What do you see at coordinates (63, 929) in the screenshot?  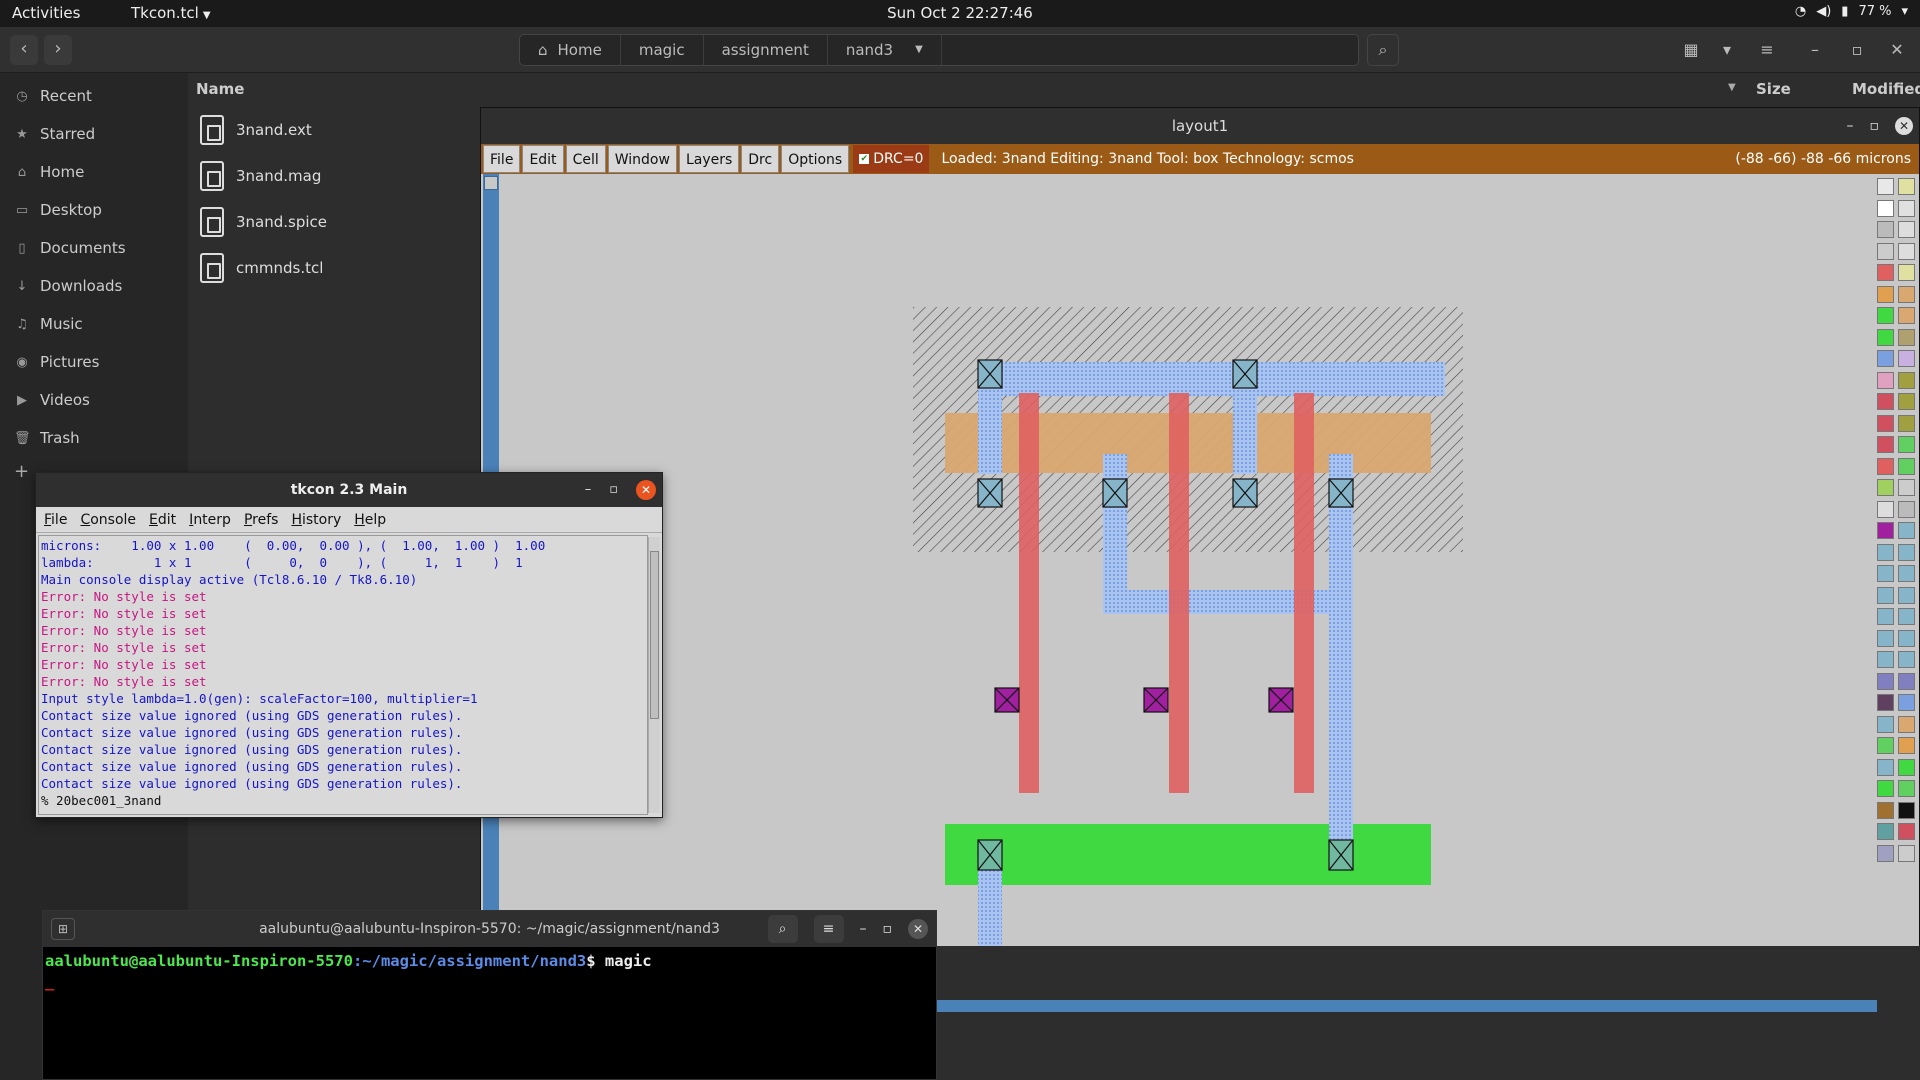 I see `new-tab-button: ⊞` at bounding box center [63, 929].